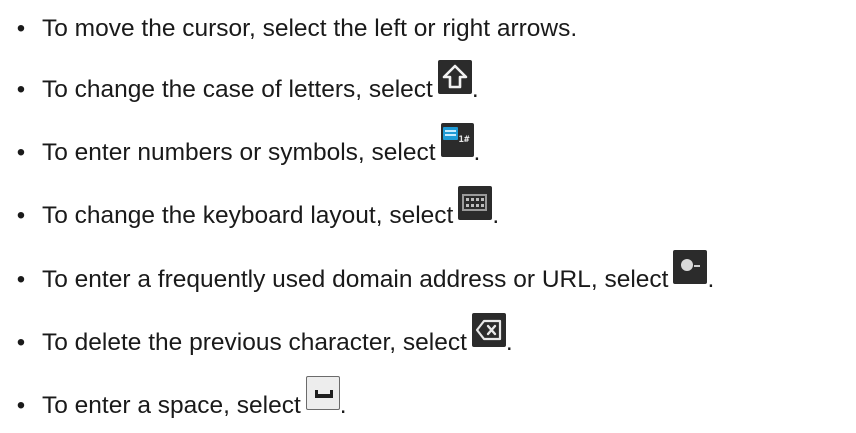  I want to click on domain-key-icon, so click(690, 267).